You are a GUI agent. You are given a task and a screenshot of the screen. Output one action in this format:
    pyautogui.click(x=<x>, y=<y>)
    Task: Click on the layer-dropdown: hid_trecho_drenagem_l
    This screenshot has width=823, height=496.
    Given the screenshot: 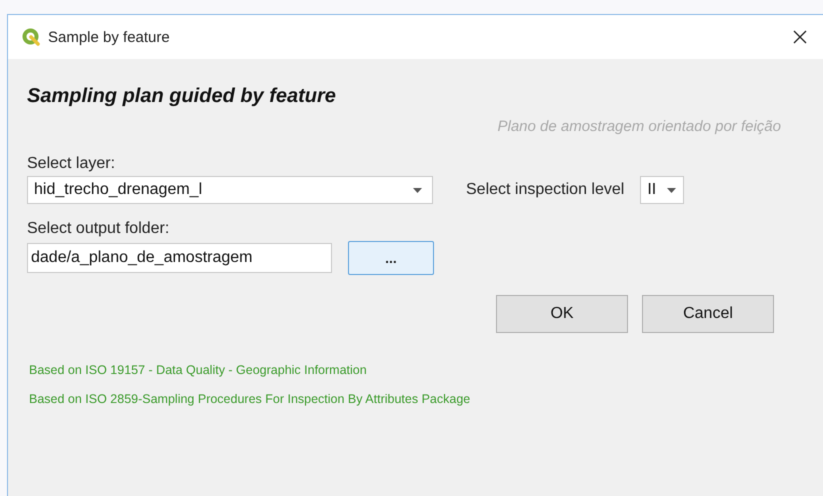 What is the action you would take?
    pyautogui.click(x=230, y=190)
    